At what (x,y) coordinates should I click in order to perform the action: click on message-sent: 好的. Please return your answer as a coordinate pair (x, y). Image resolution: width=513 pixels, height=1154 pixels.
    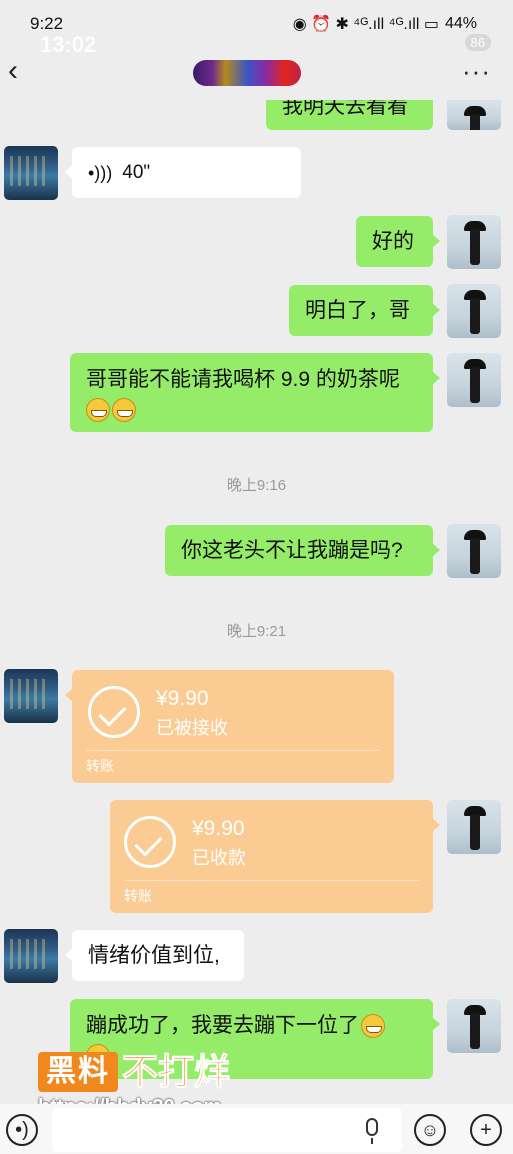
    Looking at the image, I should click on (398, 241).